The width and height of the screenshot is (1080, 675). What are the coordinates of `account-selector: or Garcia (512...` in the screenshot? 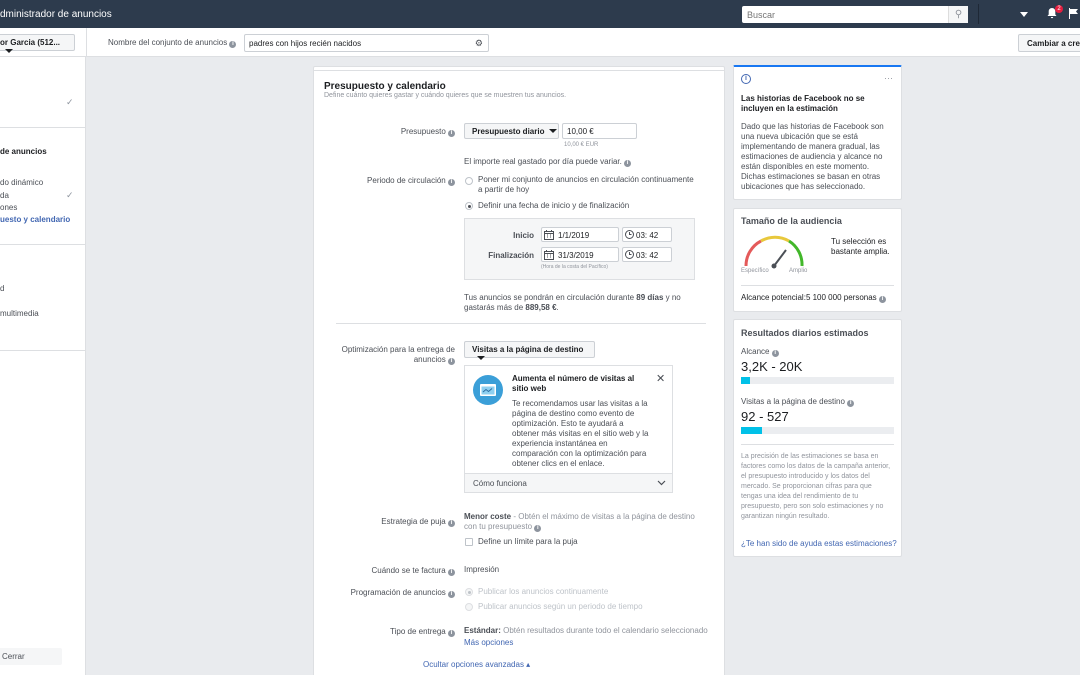 It's located at (37, 43).